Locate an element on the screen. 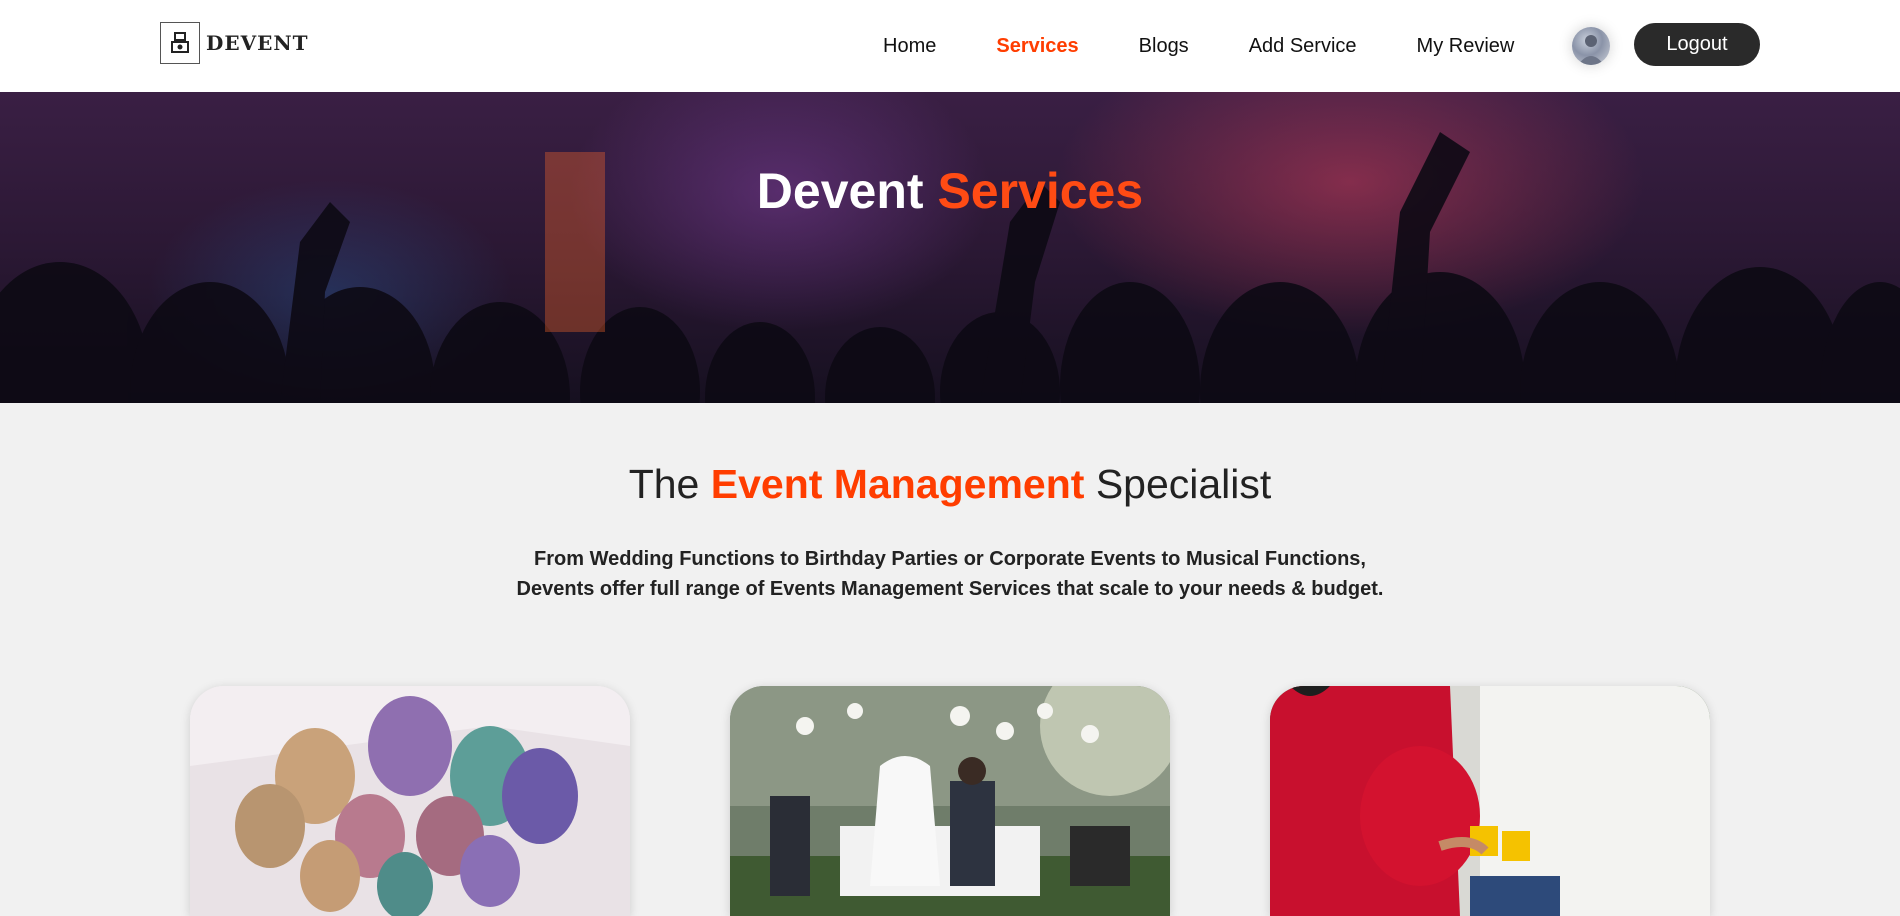 The height and width of the screenshot is (916, 1900). site-logo: DEVENT is located at coordinates (234, 43).